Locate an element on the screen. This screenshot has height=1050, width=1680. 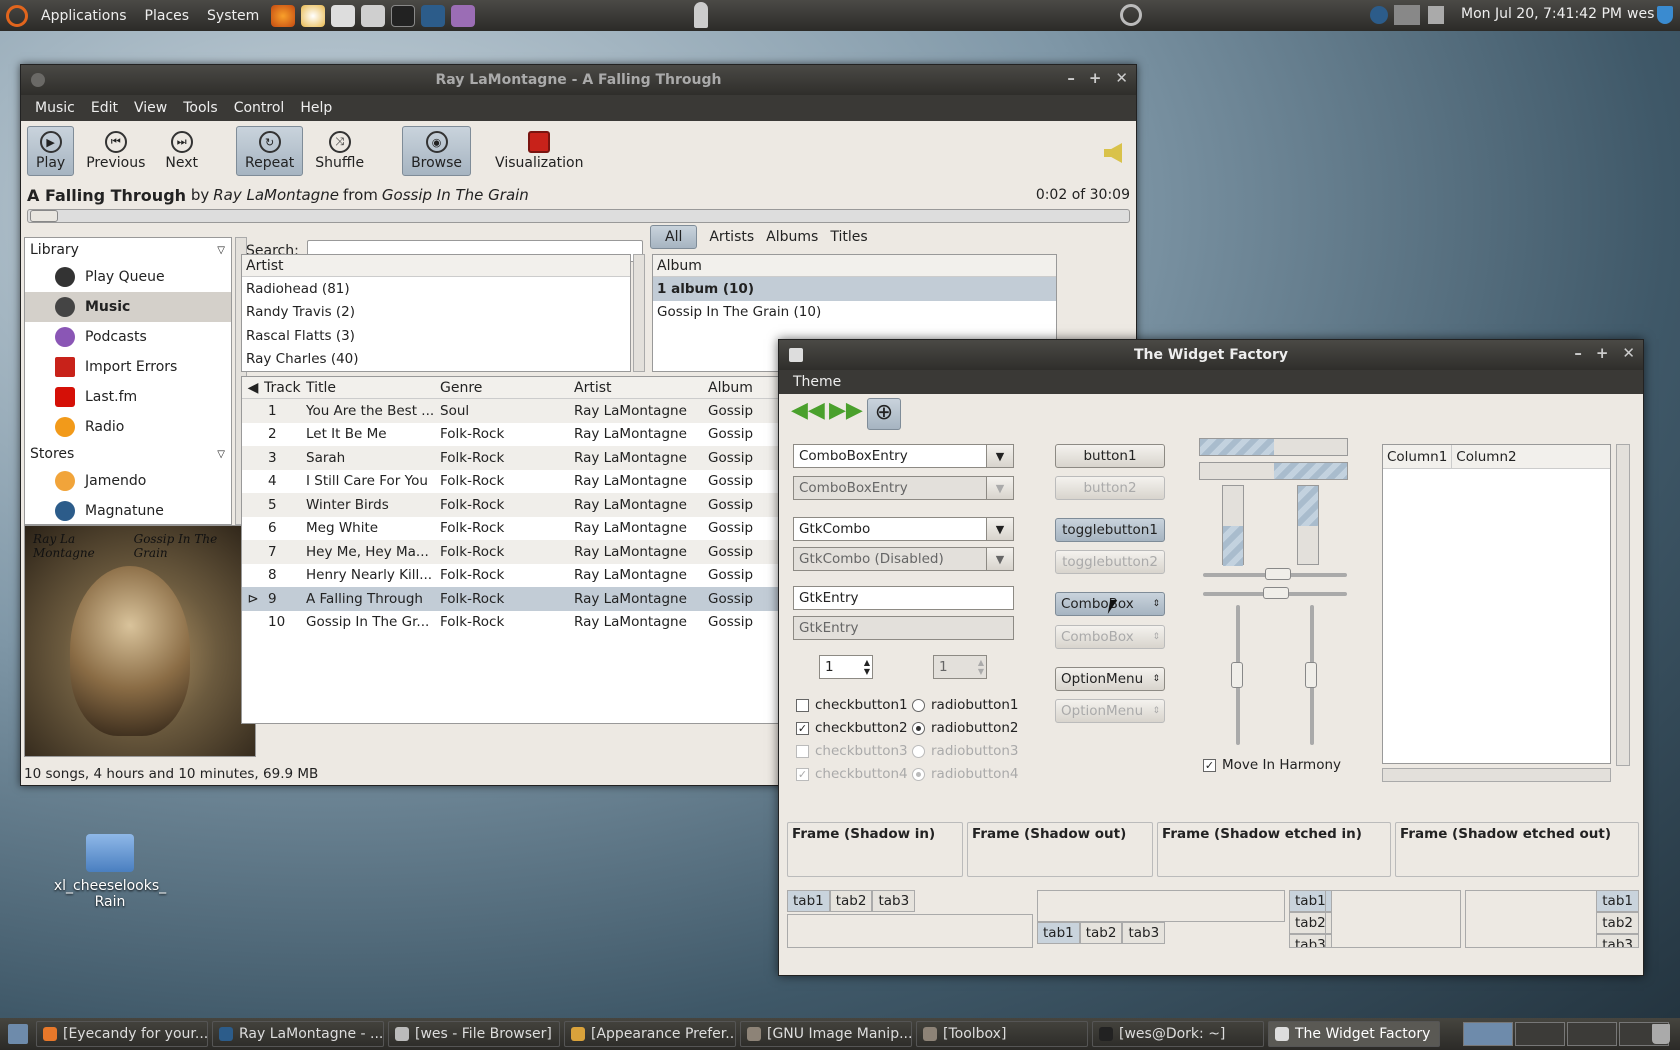
title-bar: The Widget Factory – + ✕ is located at coordinates (1211, 355).